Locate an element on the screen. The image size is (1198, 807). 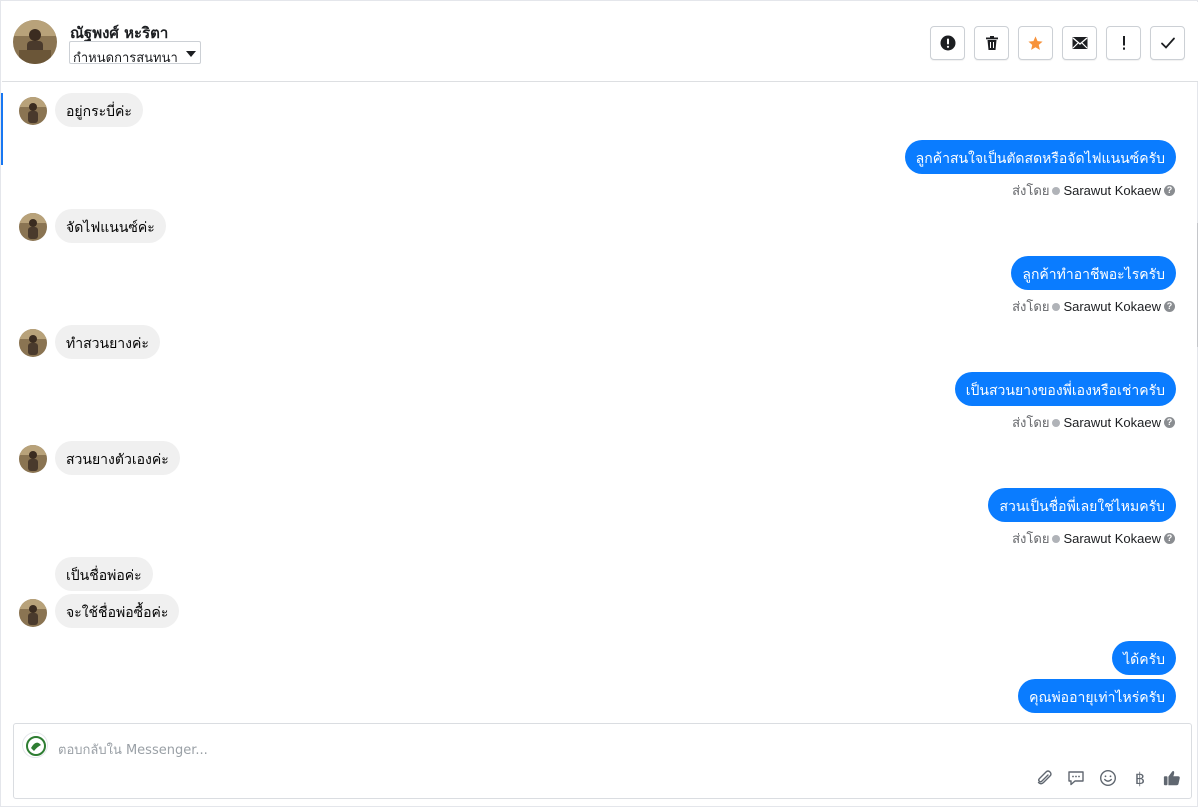
outgoing-message: ลูกค้าทำอาชีพอะไรครับ is located at coordinates (1093, 273).